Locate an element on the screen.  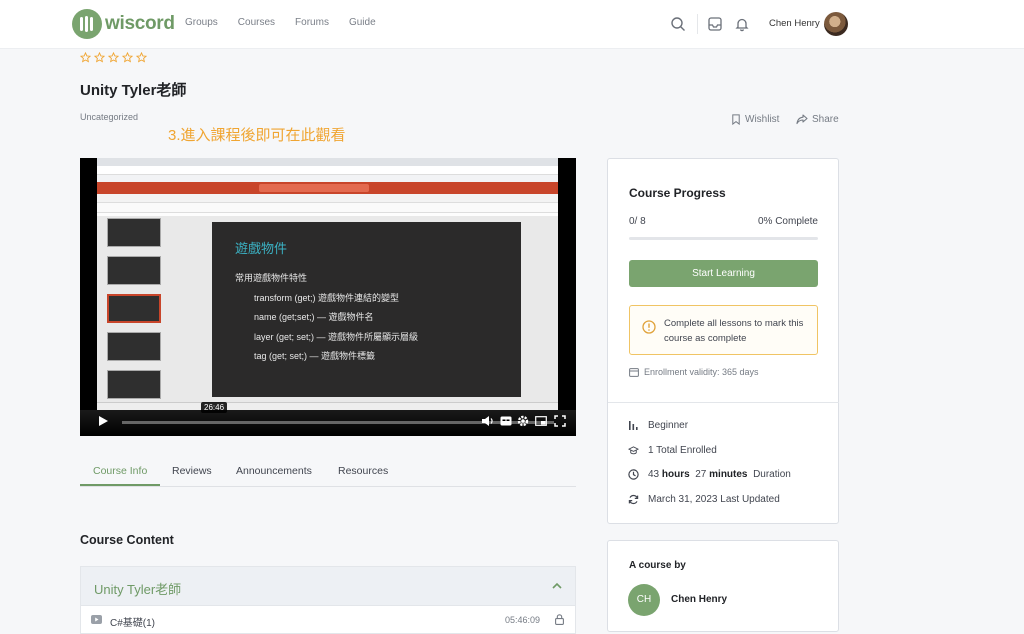
duration-label: Duration is located at coordinates (772, 474).